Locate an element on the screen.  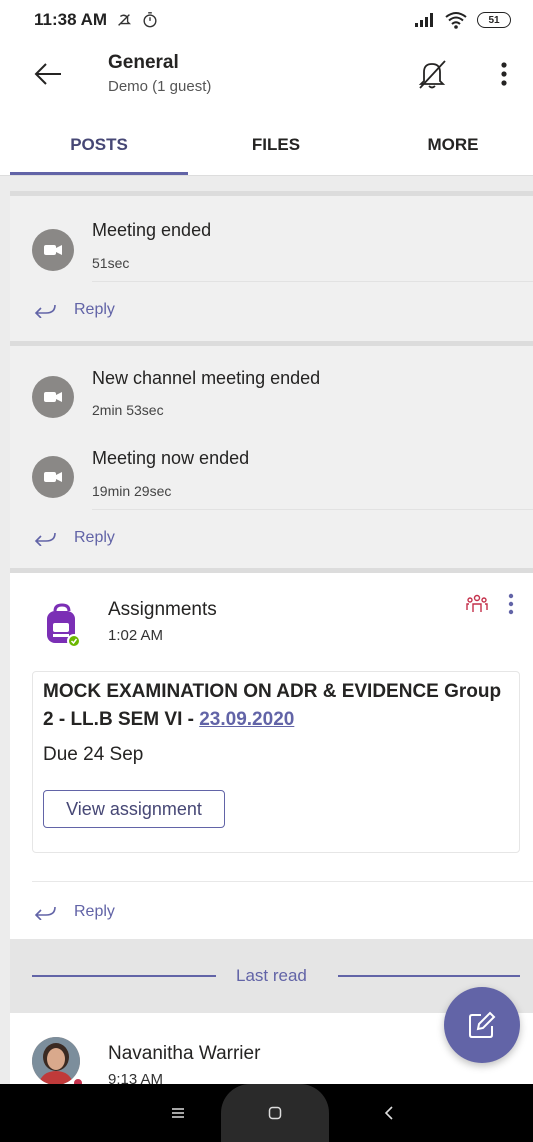
header-more-button is located at coordinates (504, 74).